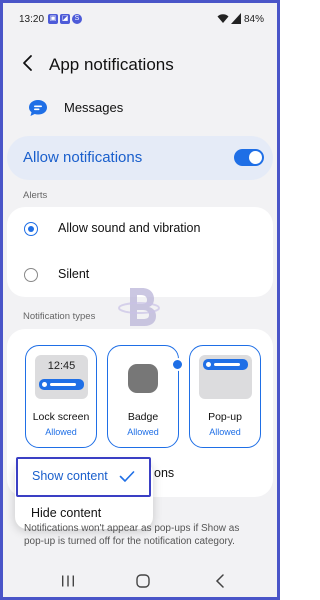 The width and height of the screenshot is (320, 600). Describe the element at coordinates (129, 228) in the screenshot. I see `radio-label: Allow sound and vibration` at that location.